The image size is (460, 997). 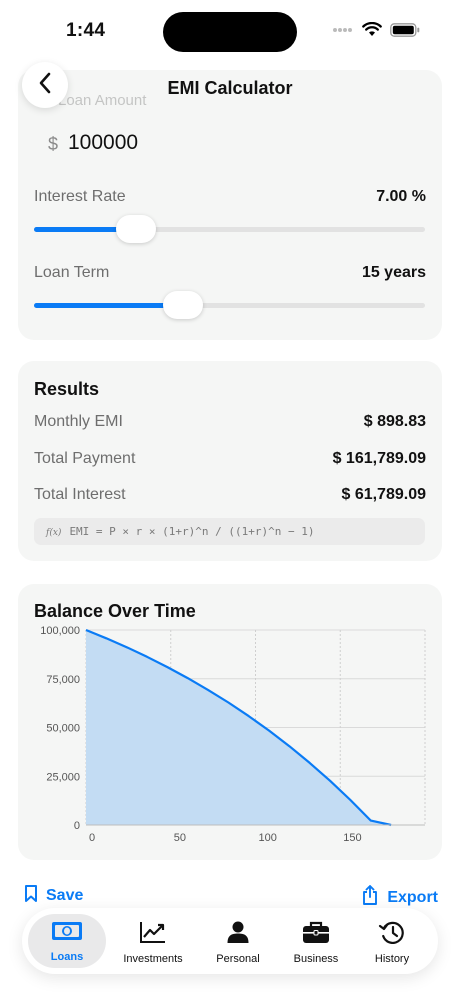 I want to click on chevron-left-icon, so click(x=45, y=85).